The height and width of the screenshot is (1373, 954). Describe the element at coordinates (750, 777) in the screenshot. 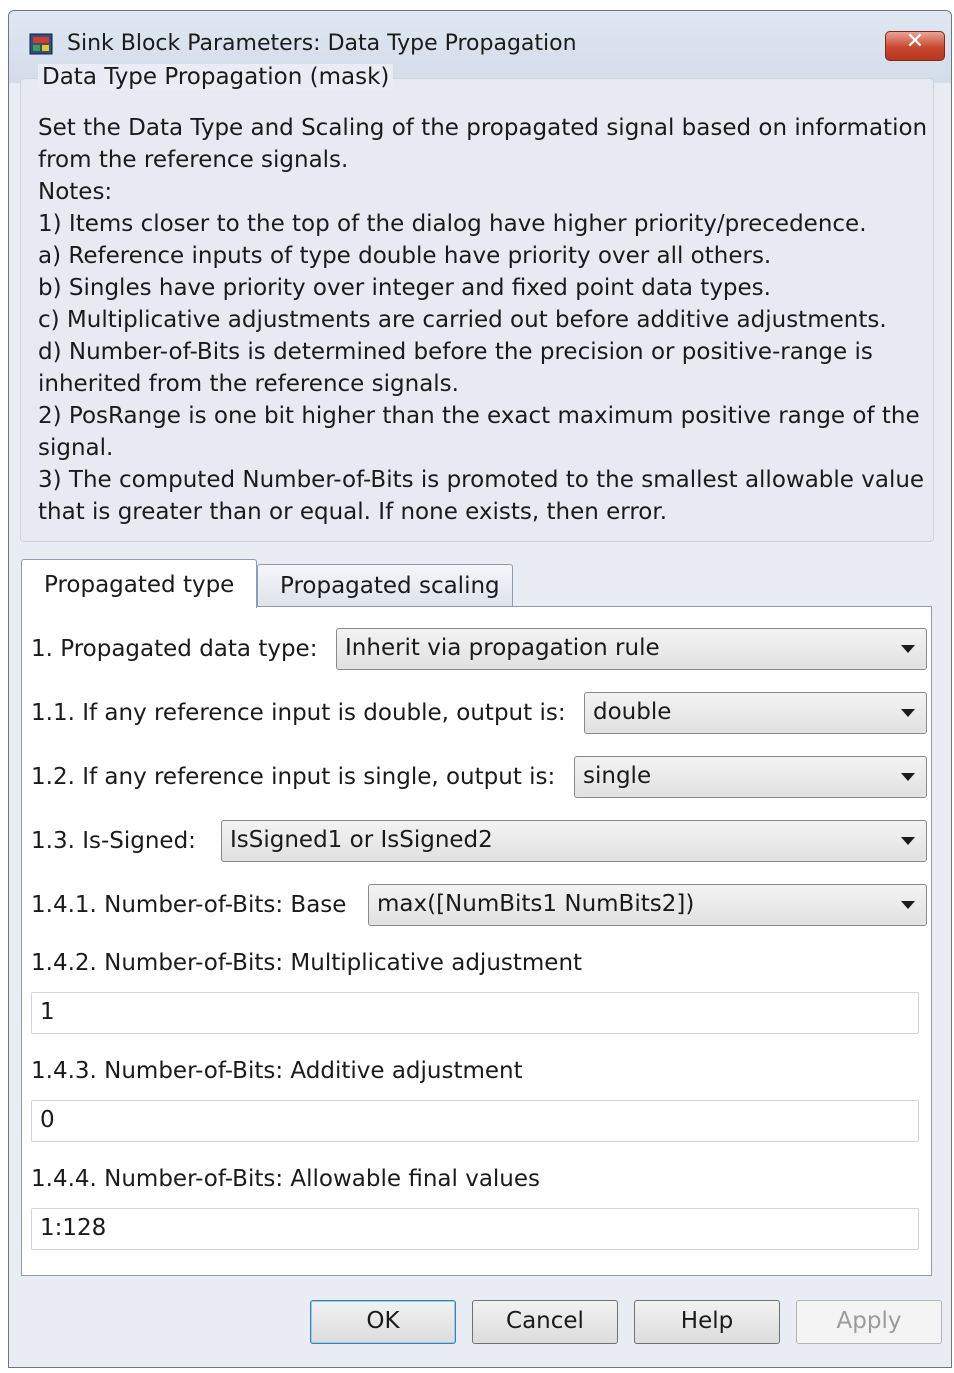

I see `if-single-dropdown: single` at that location.